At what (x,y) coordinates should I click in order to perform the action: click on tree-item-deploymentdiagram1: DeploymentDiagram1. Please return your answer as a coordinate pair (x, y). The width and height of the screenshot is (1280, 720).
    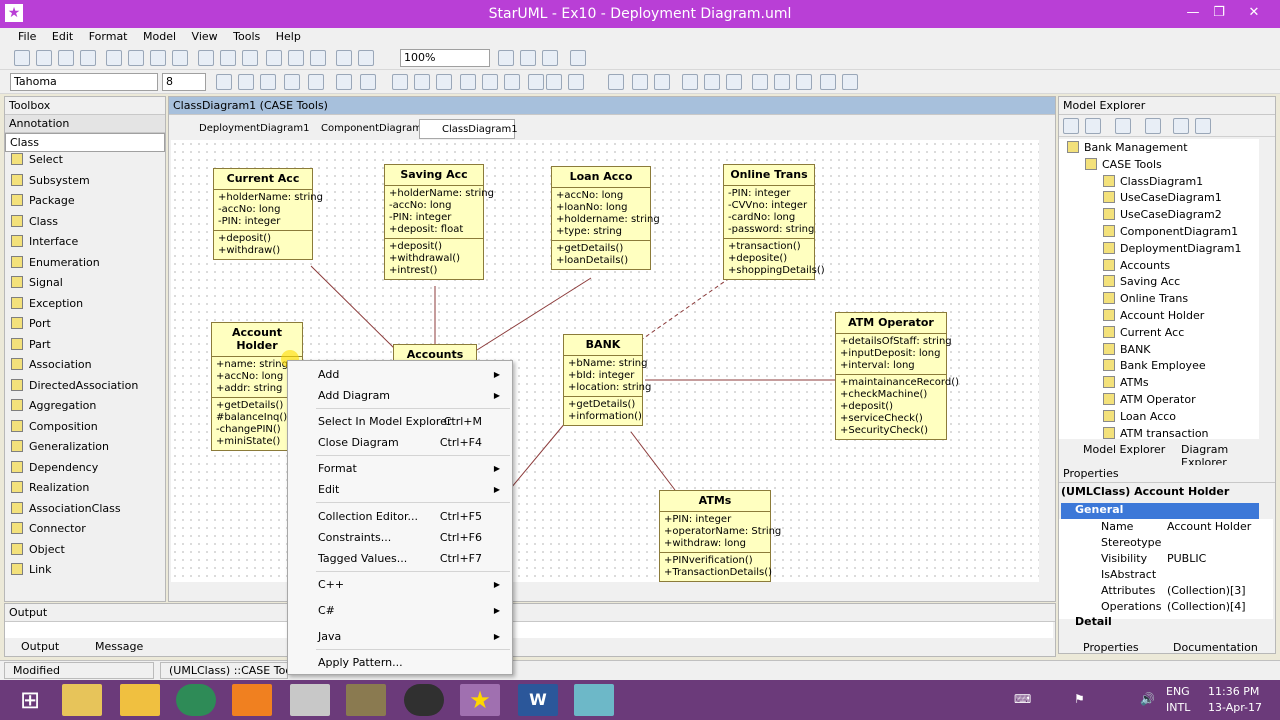
    Looking at the image, I should click on (1172, 248).